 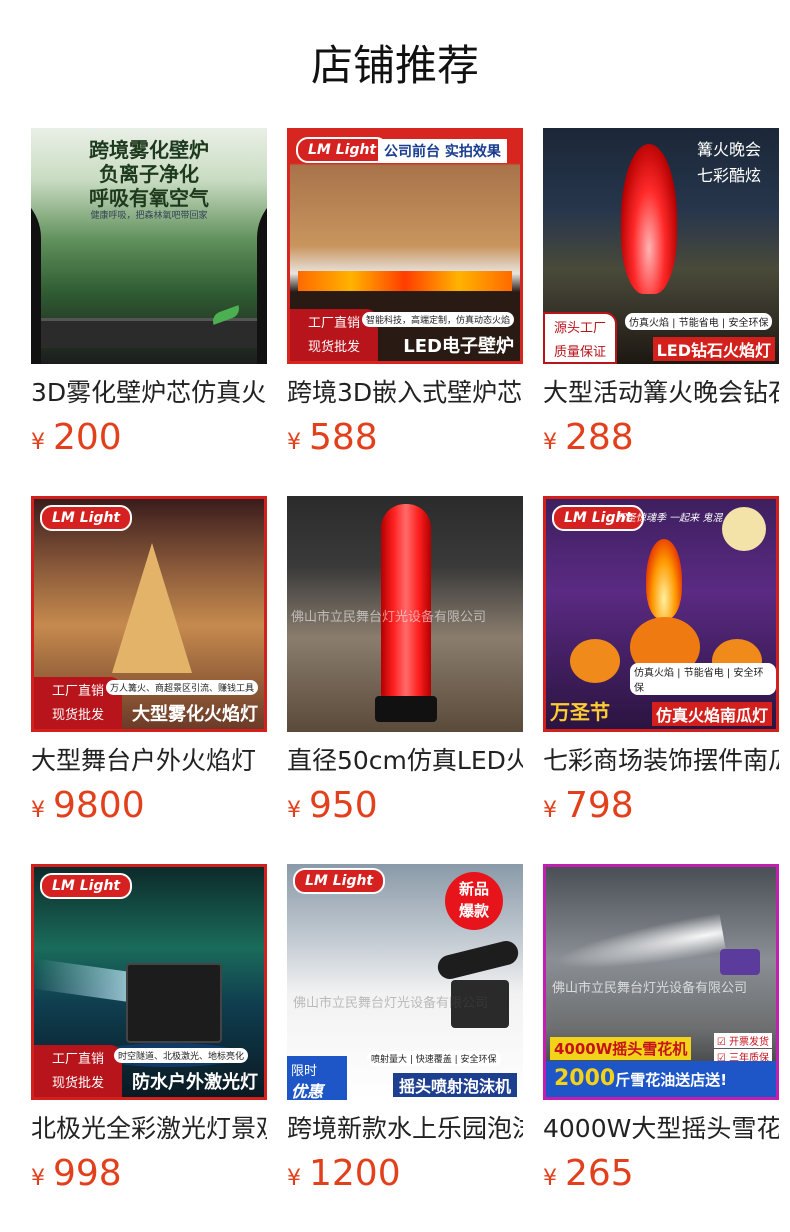 I want to click on promo-bar: 2000斤雪花油送店送!, so click(x=661, y=1079).